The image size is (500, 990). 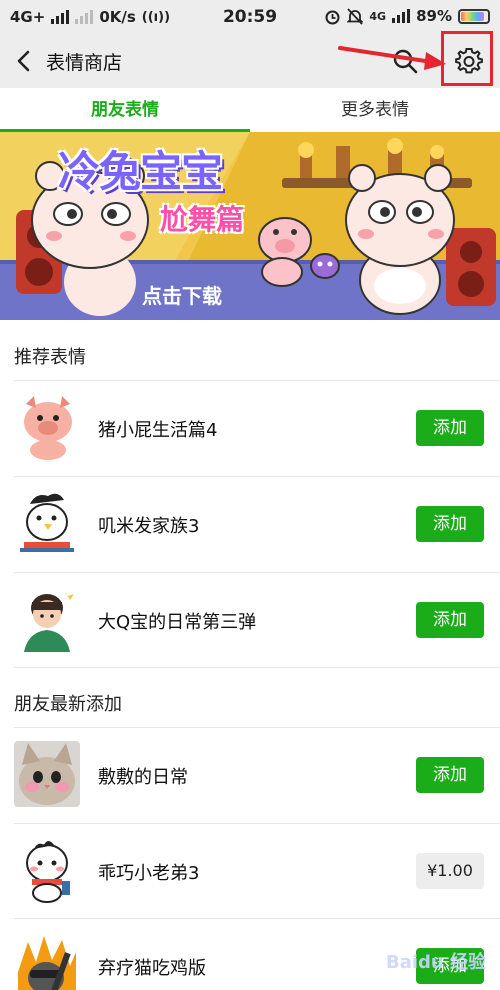 I want to click on cat-photo-icon, so click(x=47, y=774).